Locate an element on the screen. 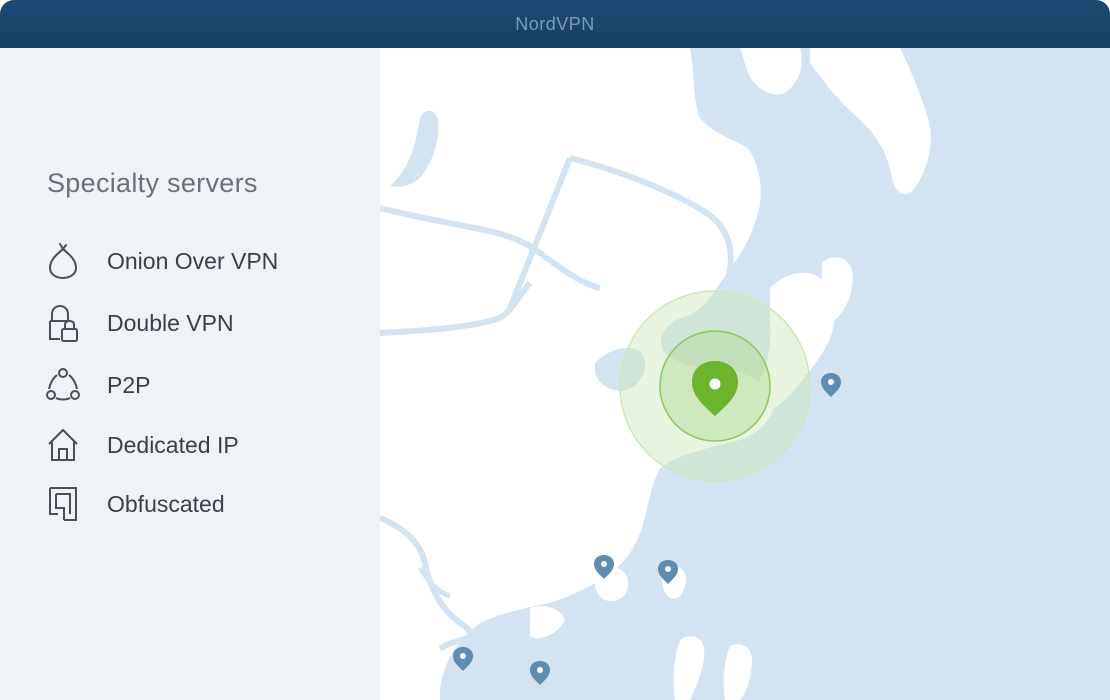  obfuscated-icon is located at coordinates (63, 504).